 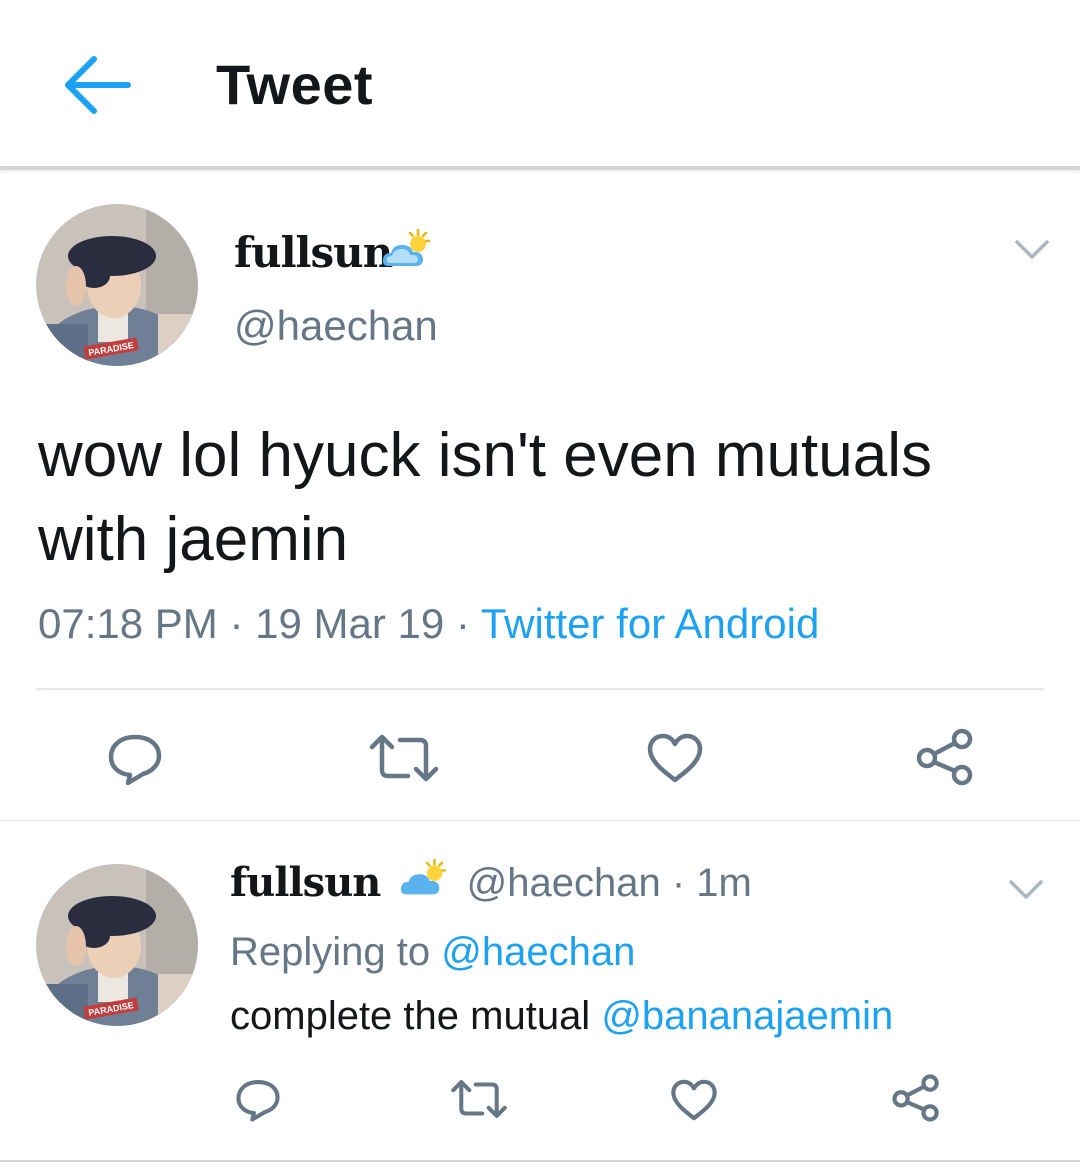 What do you see at coordinates (350, 623) in the screenshot?
I see `tweet-date: 19 Mar 19` at bounding box center [350, 623].